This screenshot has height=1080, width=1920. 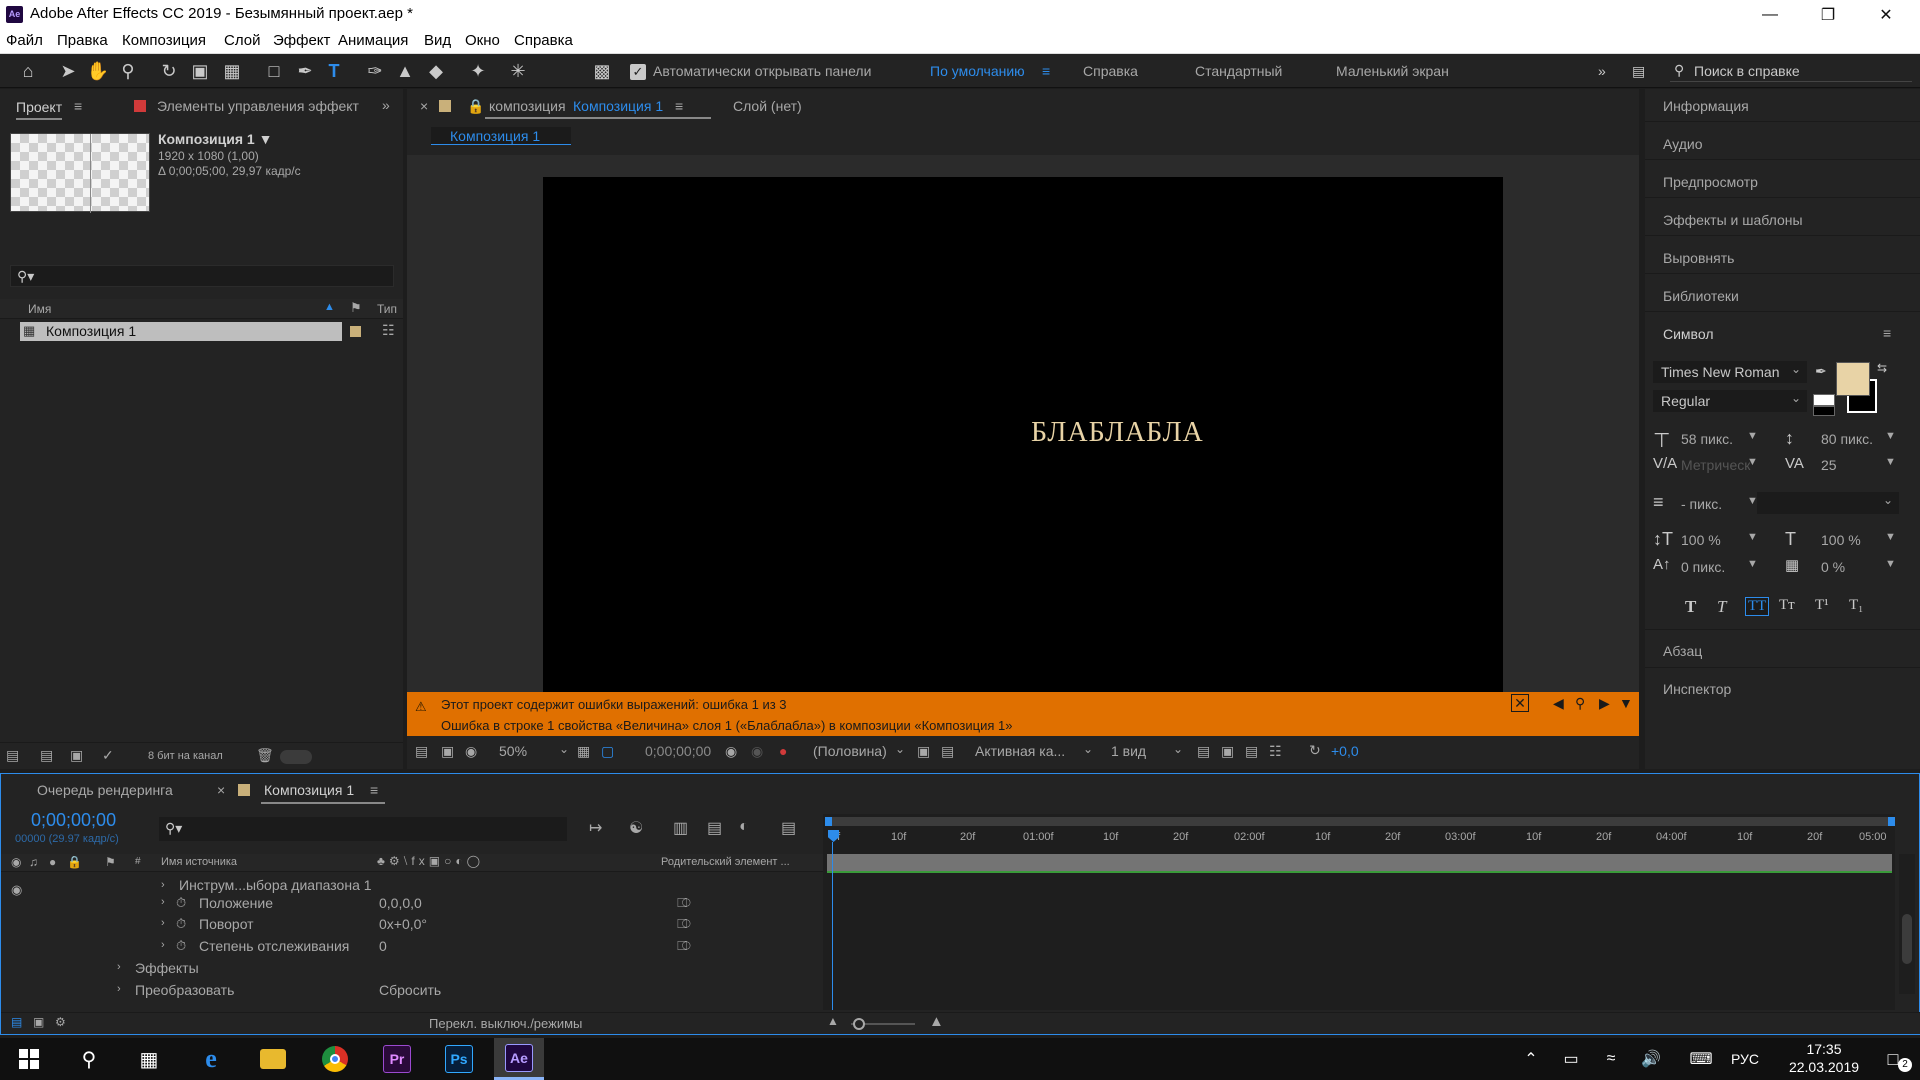 I want to click on photoshop-icon: Ps, so click(x=459, y=1059).